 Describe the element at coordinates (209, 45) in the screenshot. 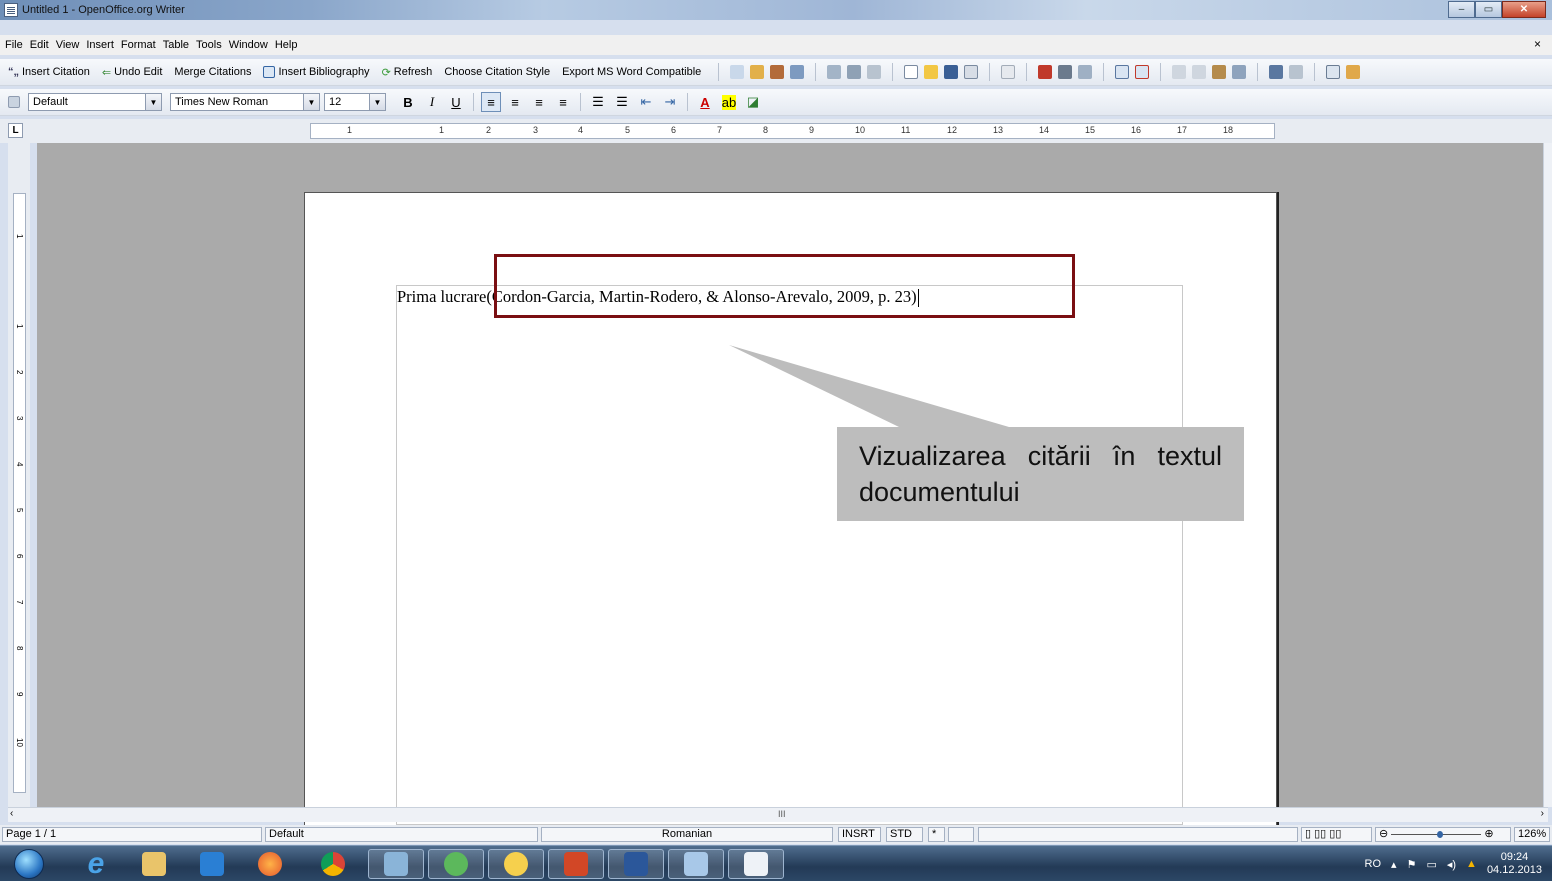

I see `menu-tools: Tools` at that location.